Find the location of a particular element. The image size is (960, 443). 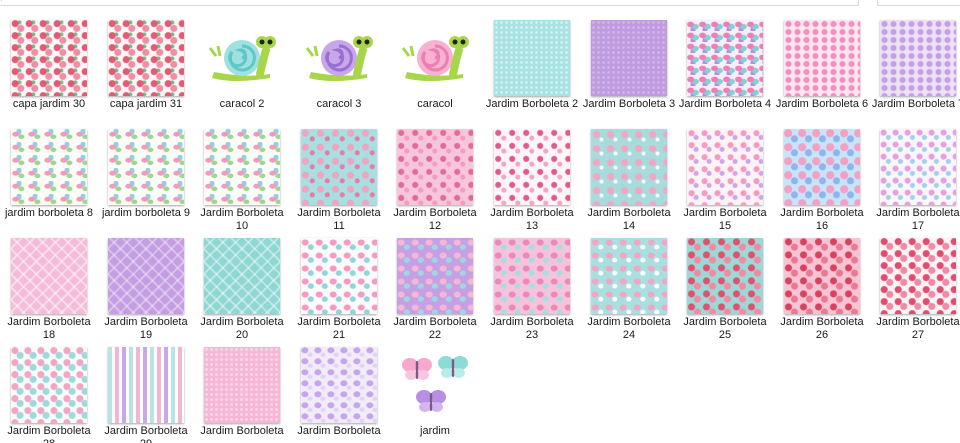

file-item: Jardim Borboleta 7 is located at coordinates (915, 64).